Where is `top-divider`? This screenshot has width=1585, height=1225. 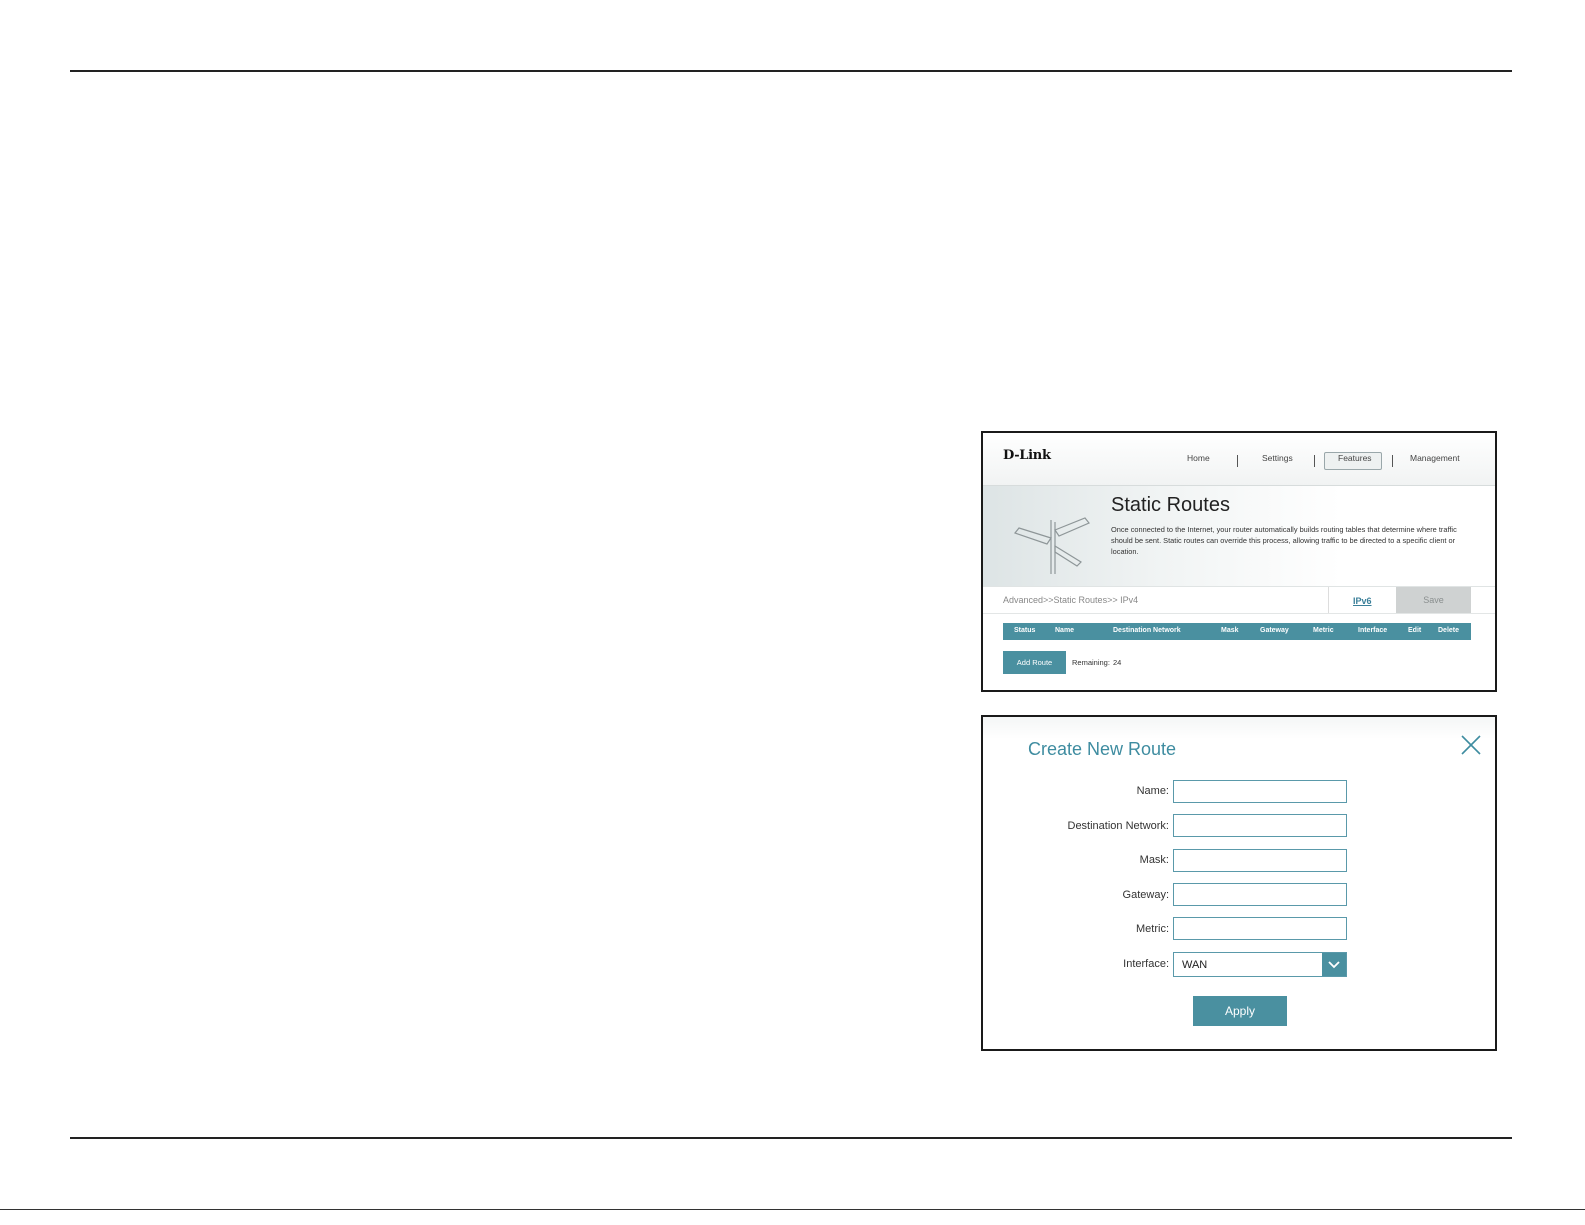 top-divider is located at coordinates (791, 71).